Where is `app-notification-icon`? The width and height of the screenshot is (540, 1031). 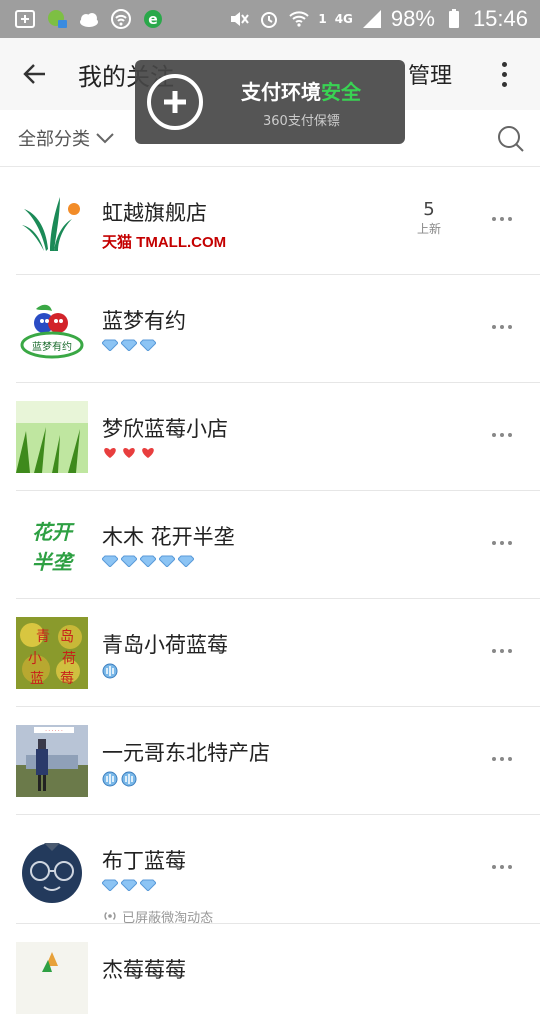
app-notification-icon is located at coordinates (57, 19).